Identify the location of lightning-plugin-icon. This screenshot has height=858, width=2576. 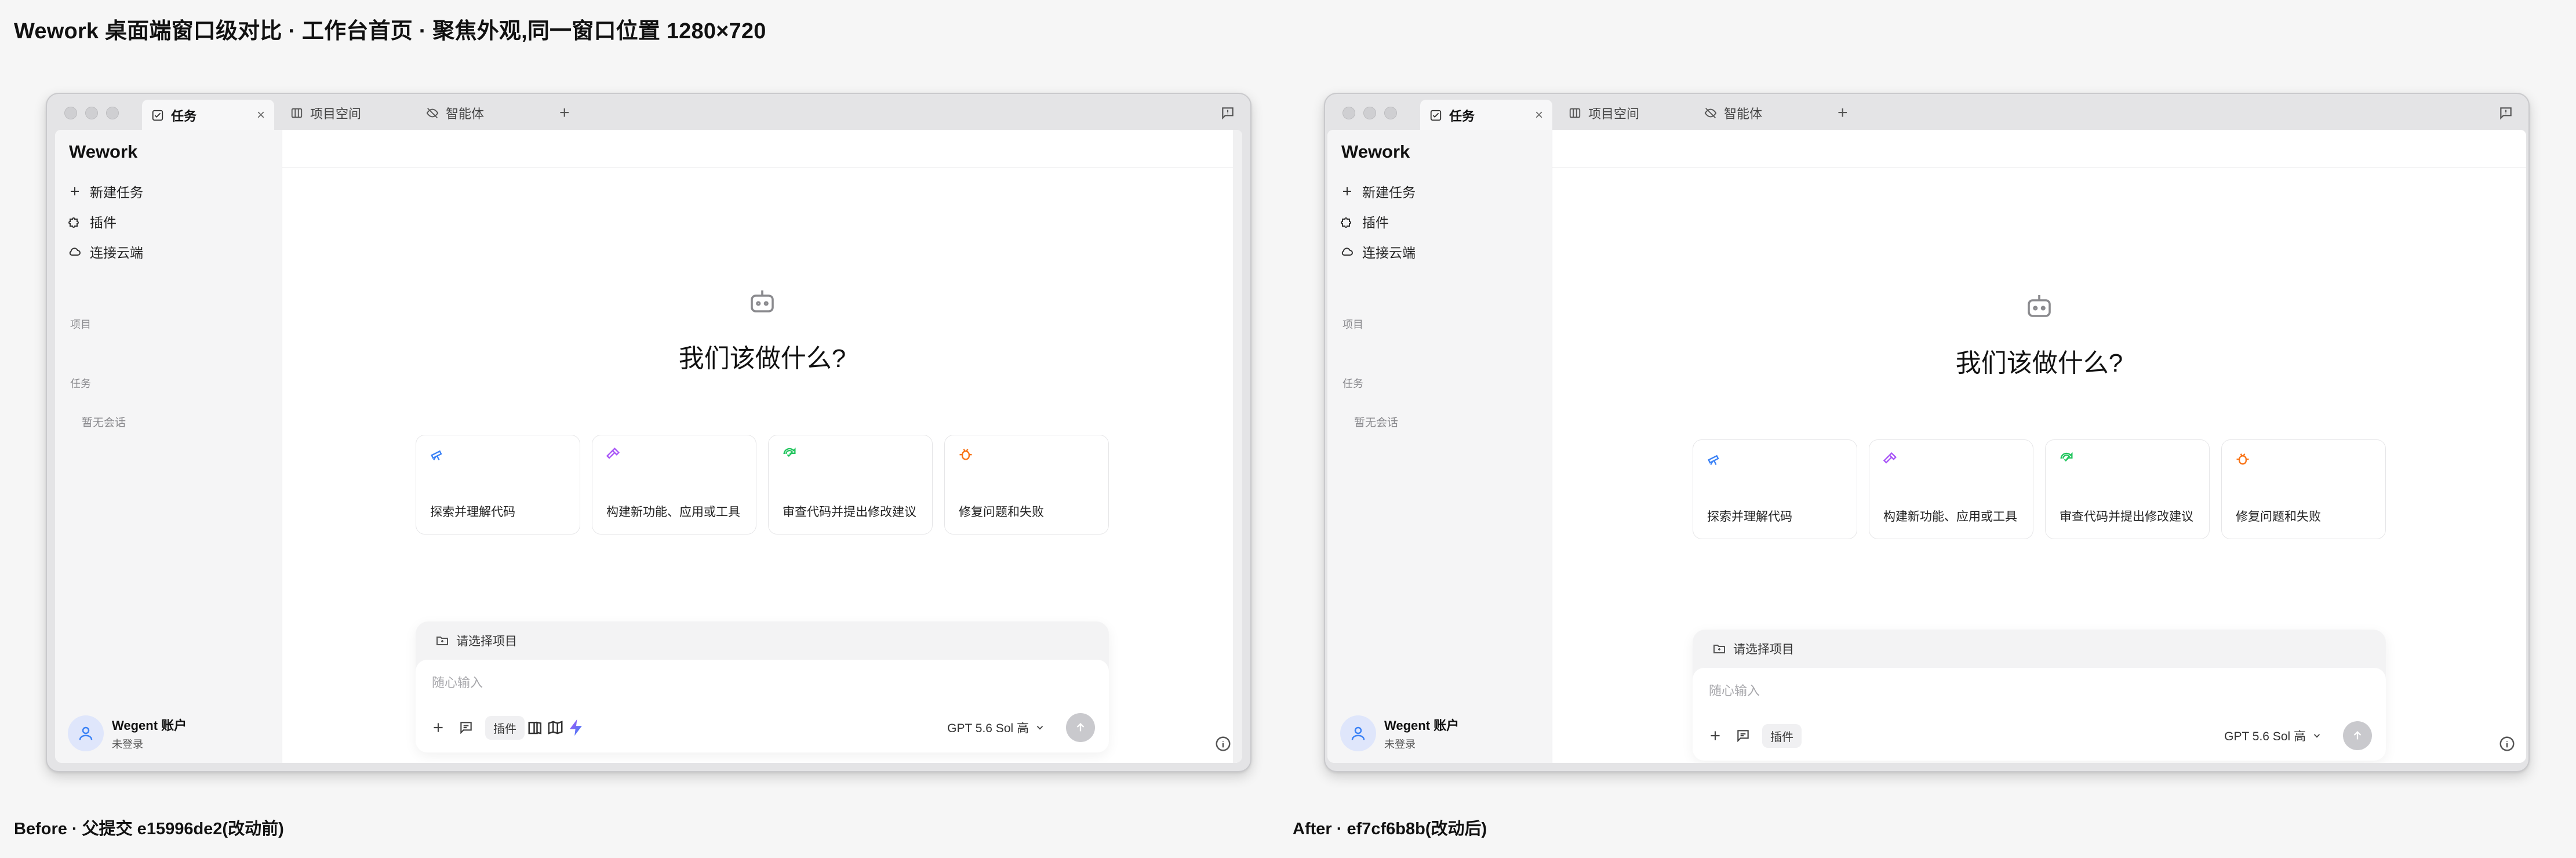
(576, 727).